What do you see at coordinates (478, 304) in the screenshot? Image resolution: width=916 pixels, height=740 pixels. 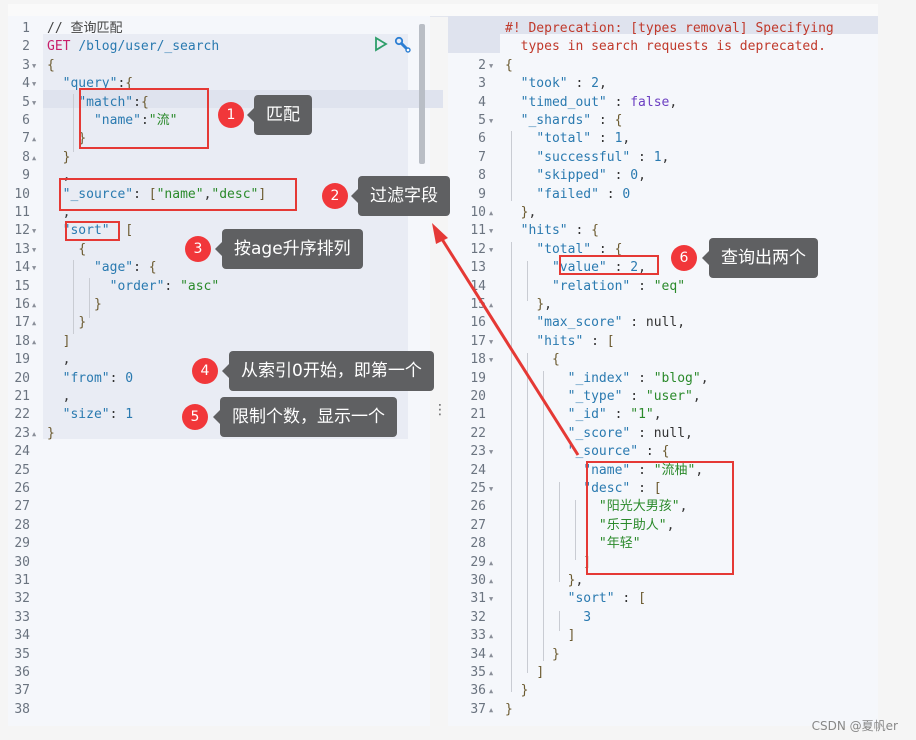 I see `line-number: 15` at bounding box center [478, 304].